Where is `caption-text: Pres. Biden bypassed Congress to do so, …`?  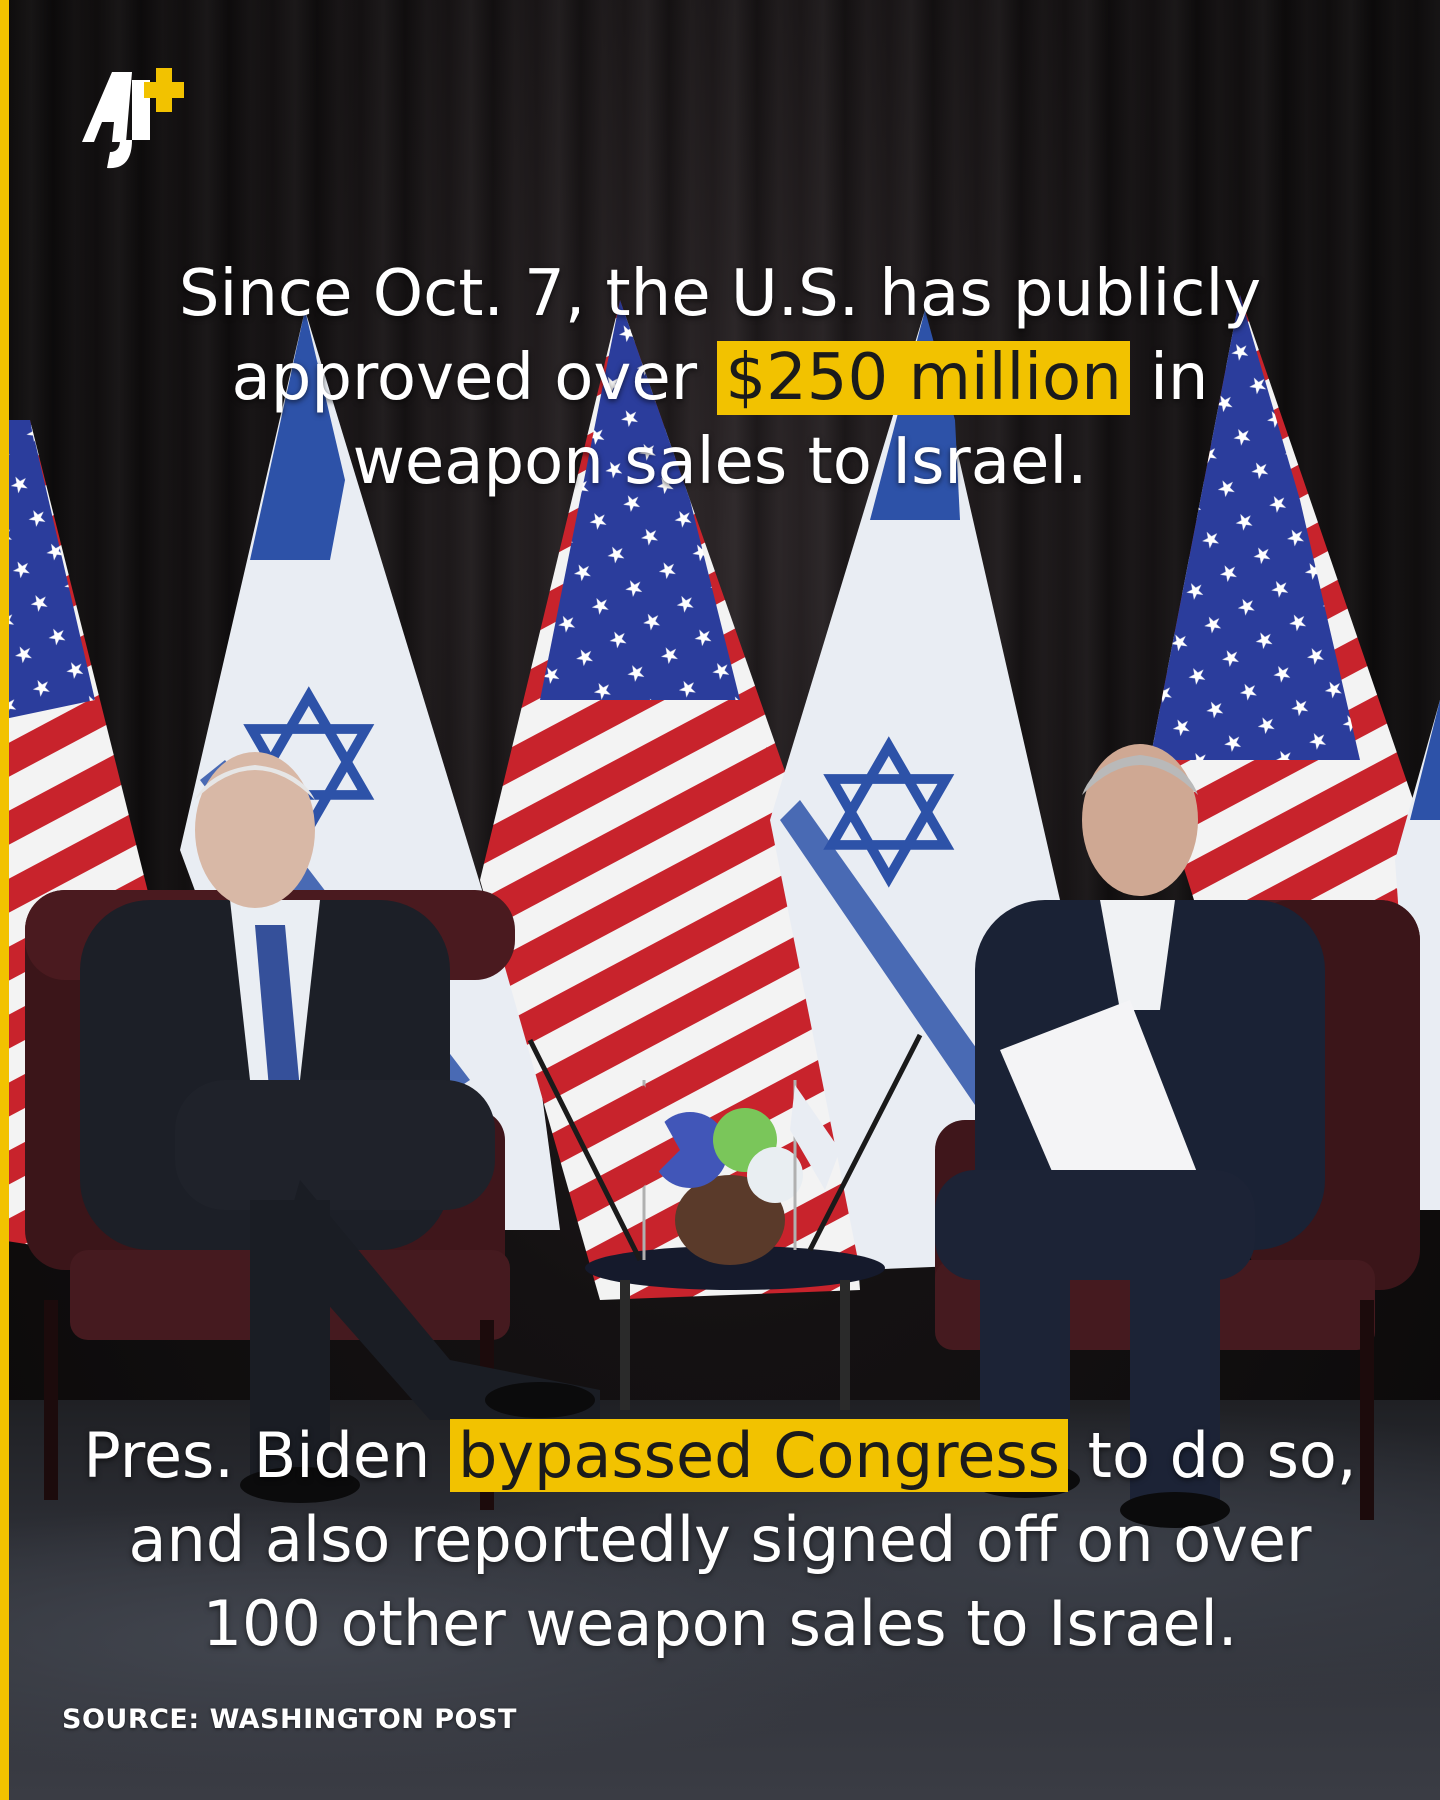 caption-text: Pres. Biden bypassed Congress to do so, … is located at coordinates (720, 1540).